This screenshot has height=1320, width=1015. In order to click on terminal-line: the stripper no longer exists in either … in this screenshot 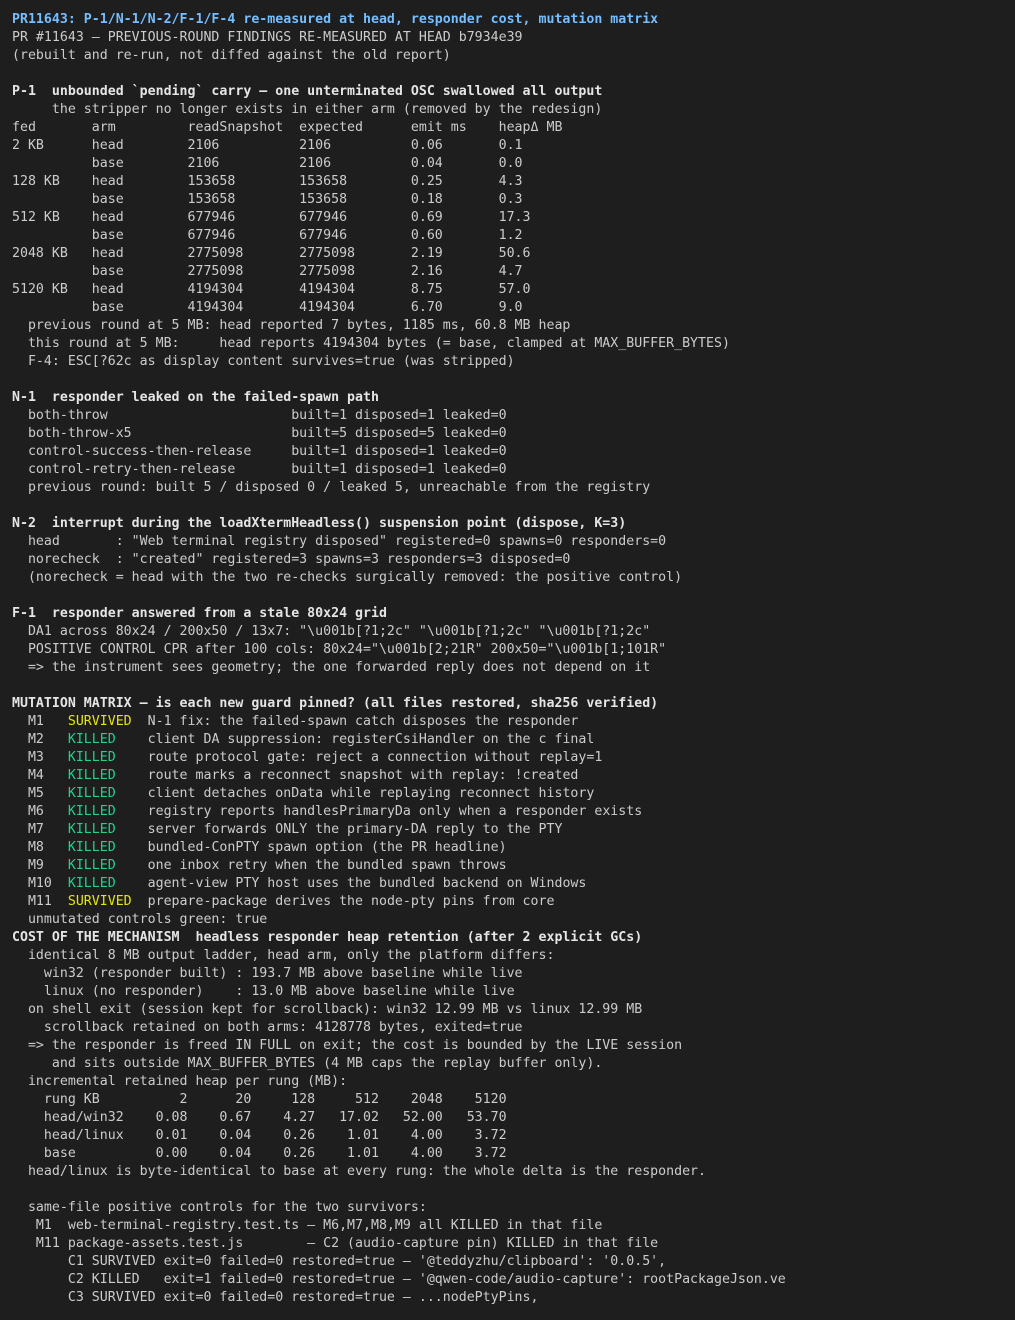, I will do `click(512, 110)`.